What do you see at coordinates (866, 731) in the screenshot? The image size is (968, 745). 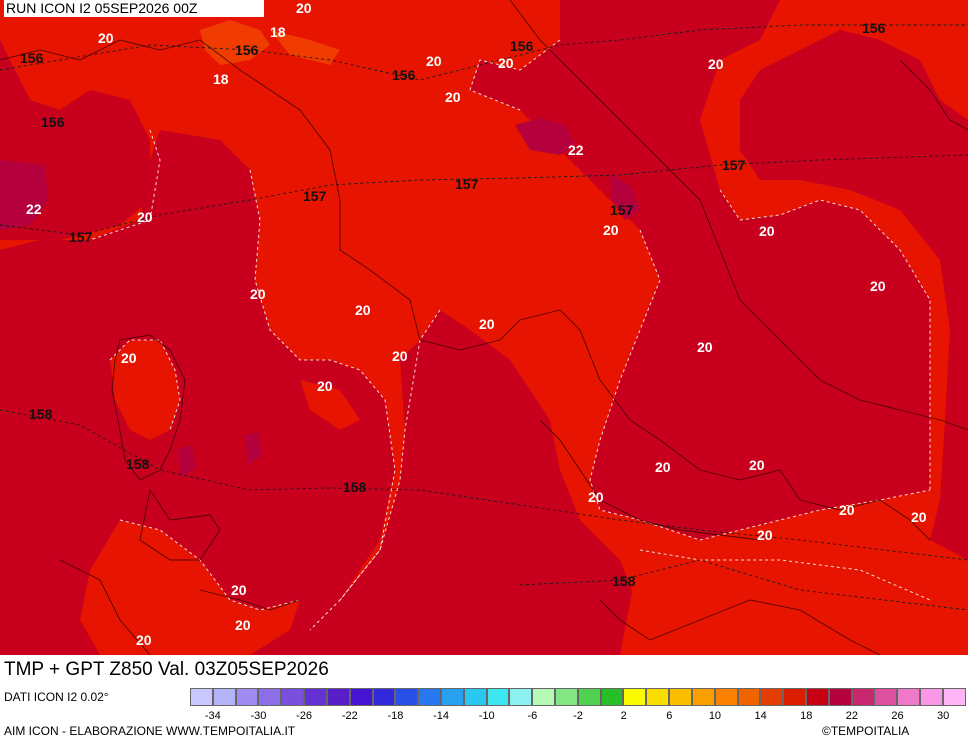 I see `copyright-label: ©TEMPOITALIA` at bounding box center [866, 731].